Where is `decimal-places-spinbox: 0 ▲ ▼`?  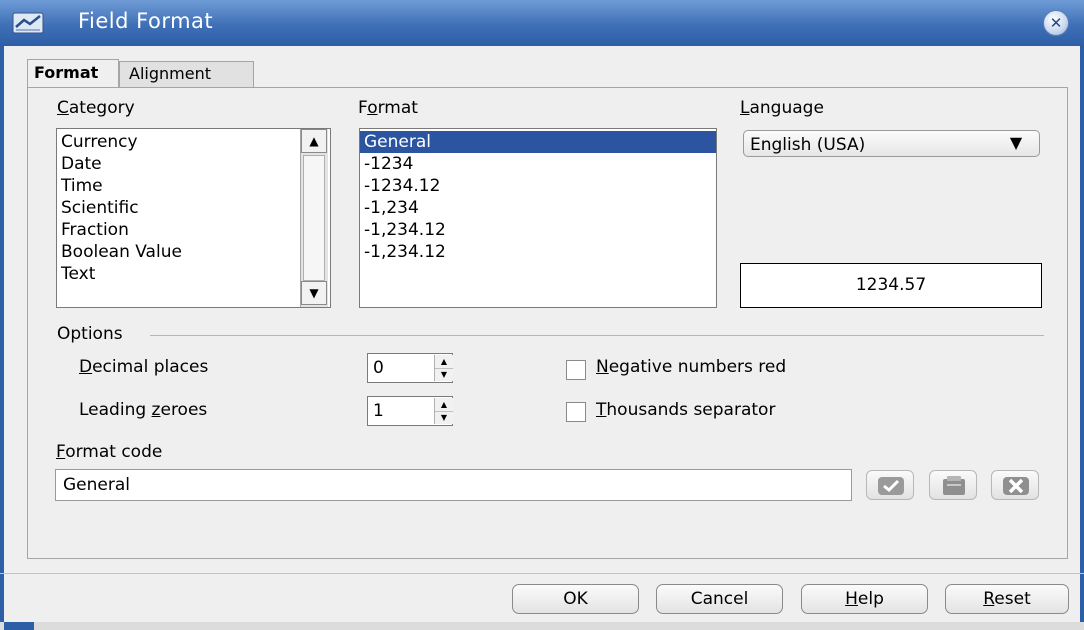
decimal-places-spinbox: 0 ▲ ▼ is located at coordinates (410, 368).